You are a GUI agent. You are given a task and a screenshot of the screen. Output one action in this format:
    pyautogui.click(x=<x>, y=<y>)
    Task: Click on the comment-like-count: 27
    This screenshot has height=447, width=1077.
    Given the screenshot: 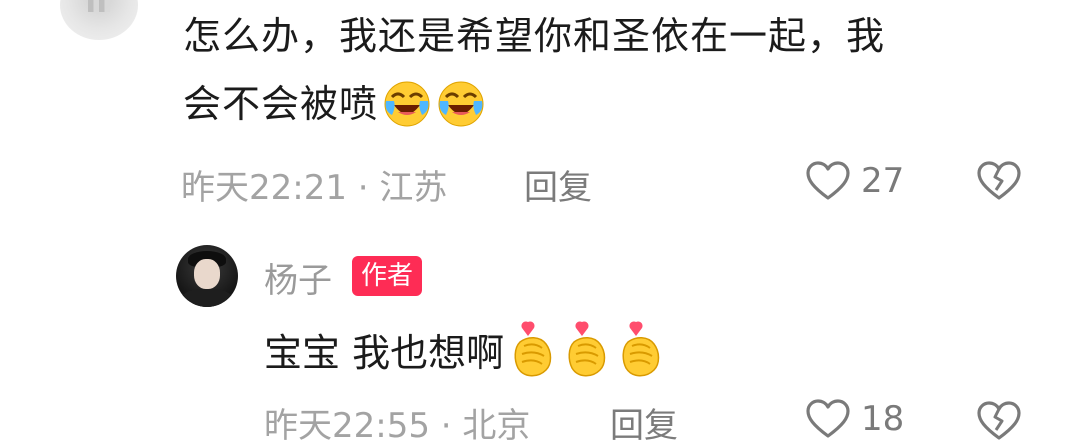 What is the action you would take?
    pyautogui.click(x=883, y=181)
    